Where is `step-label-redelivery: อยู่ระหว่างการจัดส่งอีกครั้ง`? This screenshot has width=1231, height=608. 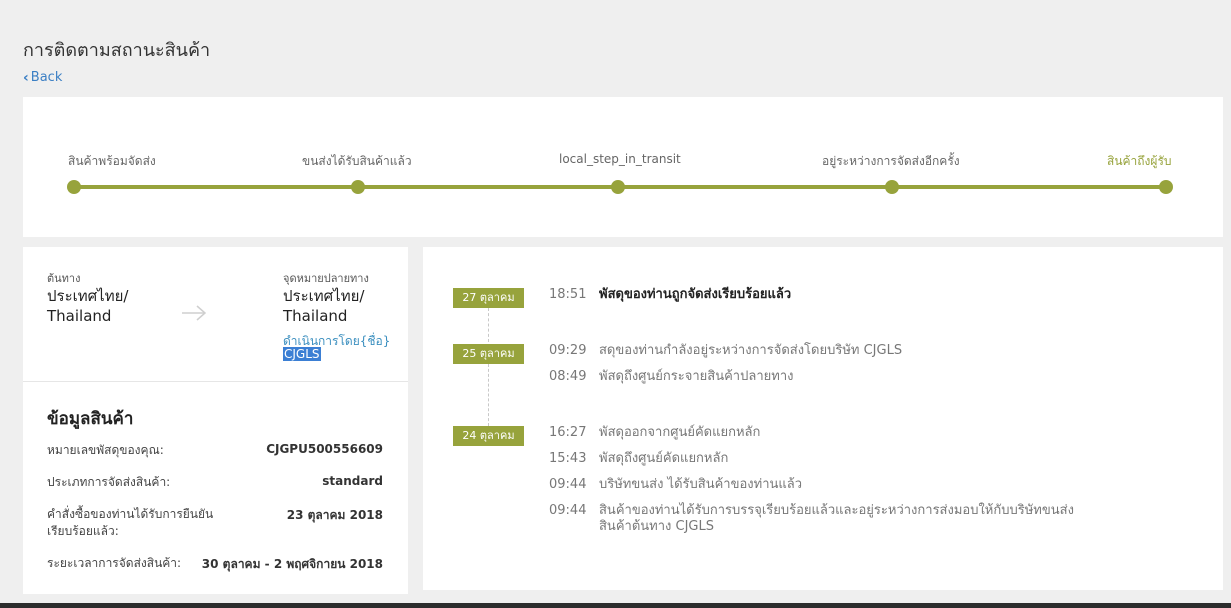 step-label-redelivery: อยู่ระหว่างการจัดส่งอีกครั้ง is located at coordinates (891, 161).